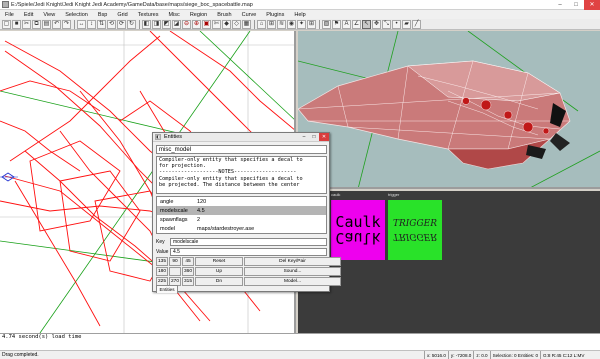 The height and width of the screenshot is (359, 600). Describe the element at coordinates (121, 24) in the screenshot. I see `rotate-y-icon: ⟳` at that location.